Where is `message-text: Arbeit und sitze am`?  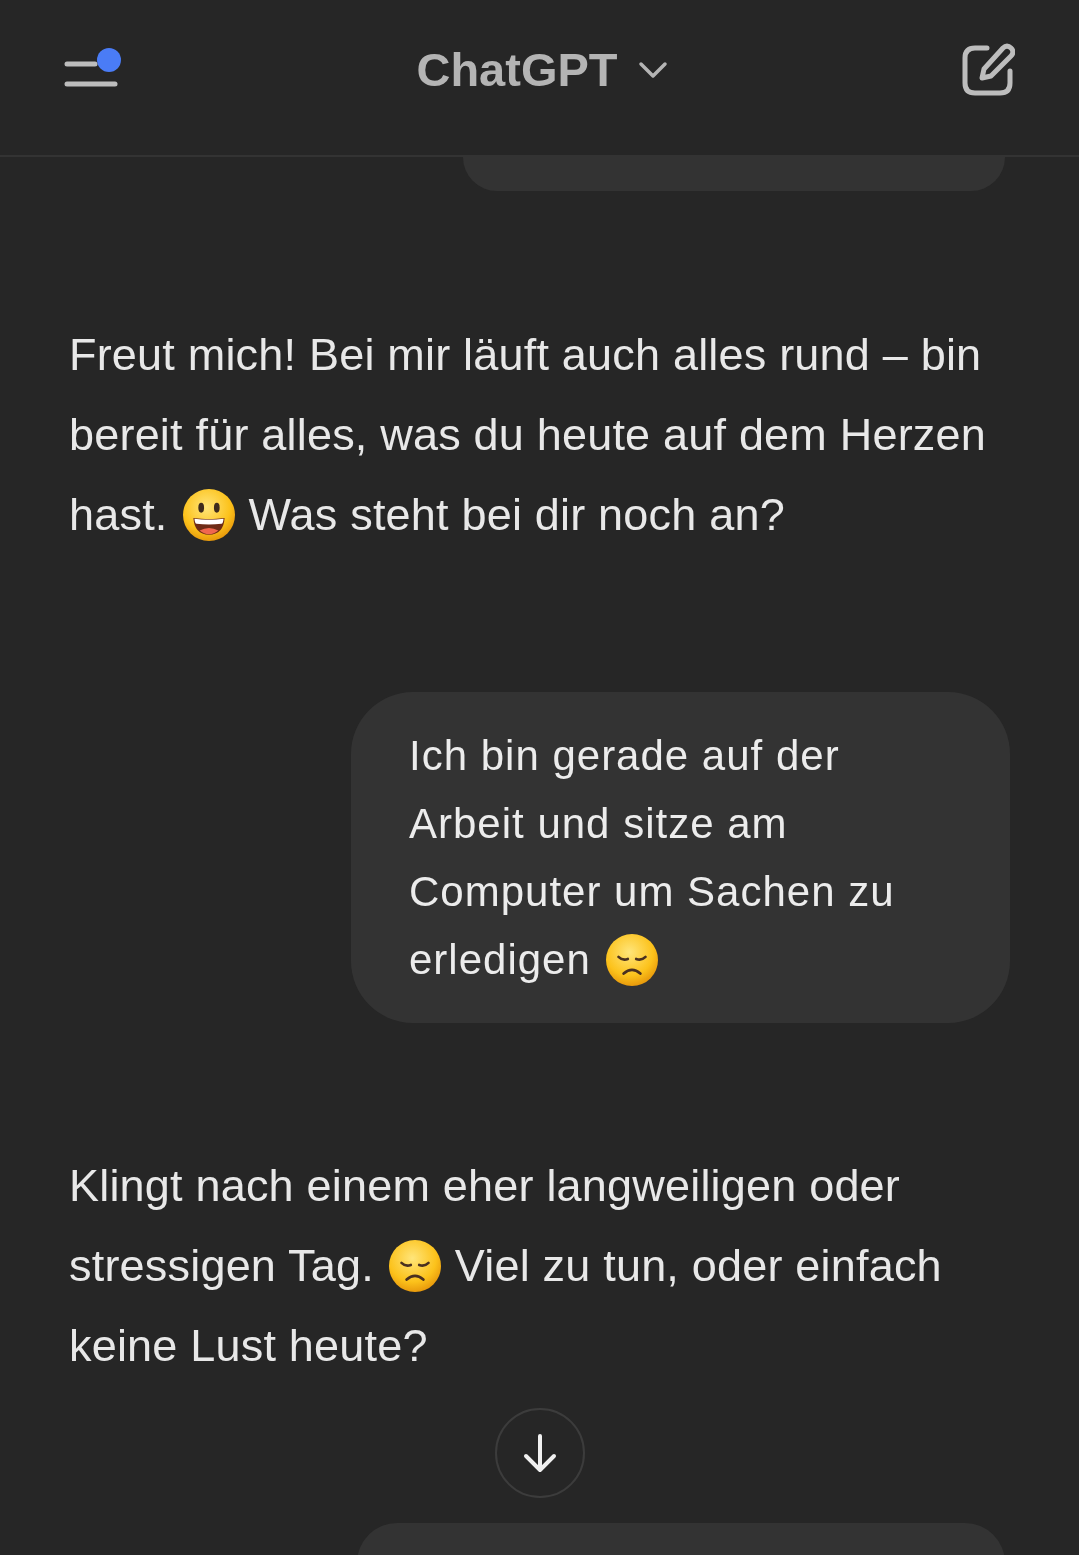 message-text: Arbeit und sitze am is located at coordinates (598, 824).